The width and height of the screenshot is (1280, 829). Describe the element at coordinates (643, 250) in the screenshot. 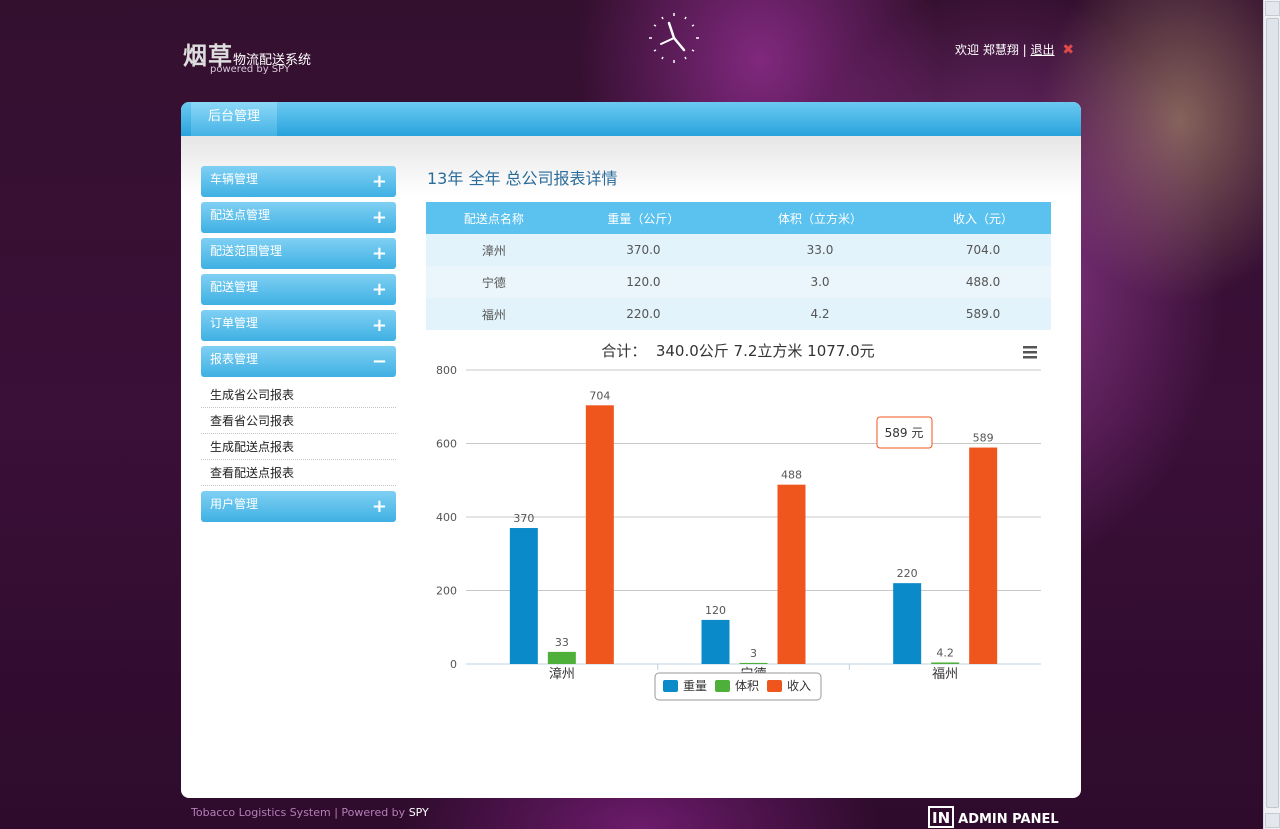

I see `table-cell: 370.0` at that location.